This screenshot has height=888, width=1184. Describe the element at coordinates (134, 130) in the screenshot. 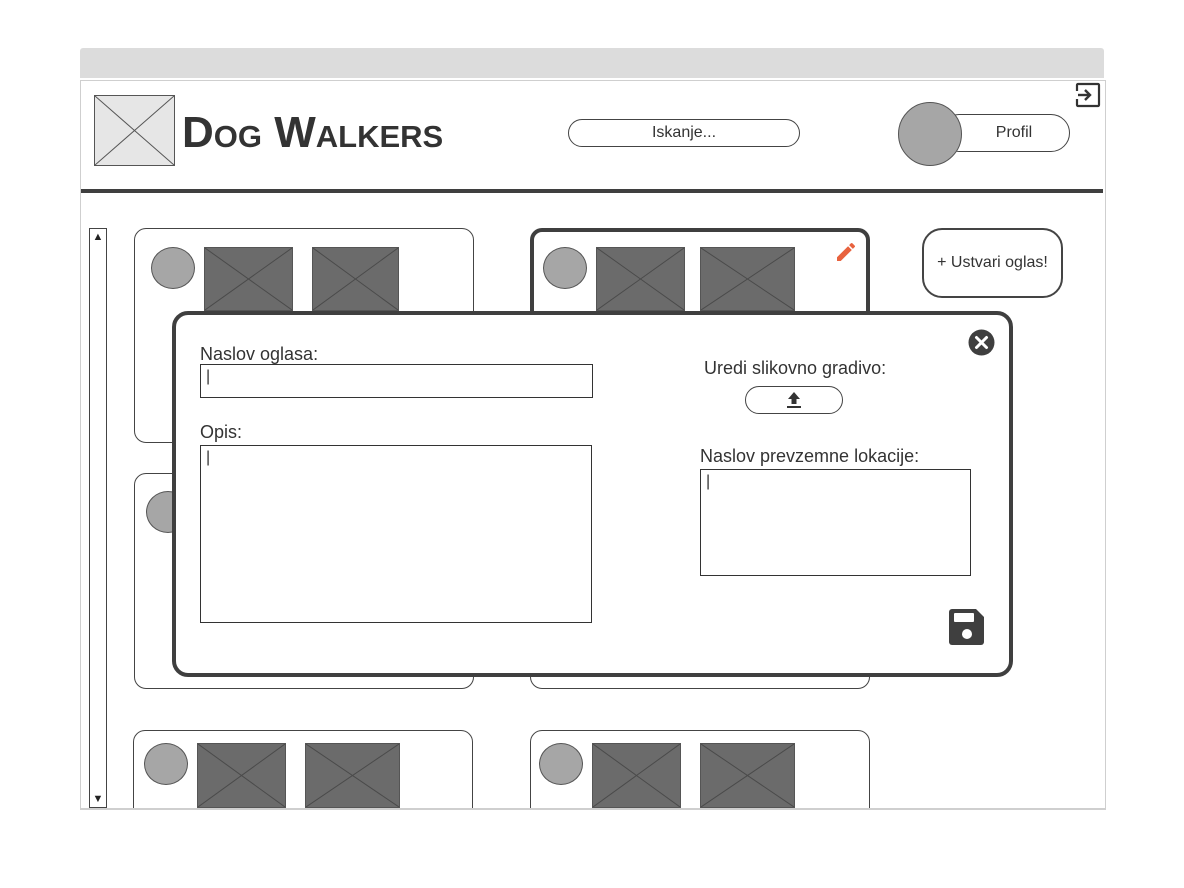

I see `logo-image-placeholder` at that location.